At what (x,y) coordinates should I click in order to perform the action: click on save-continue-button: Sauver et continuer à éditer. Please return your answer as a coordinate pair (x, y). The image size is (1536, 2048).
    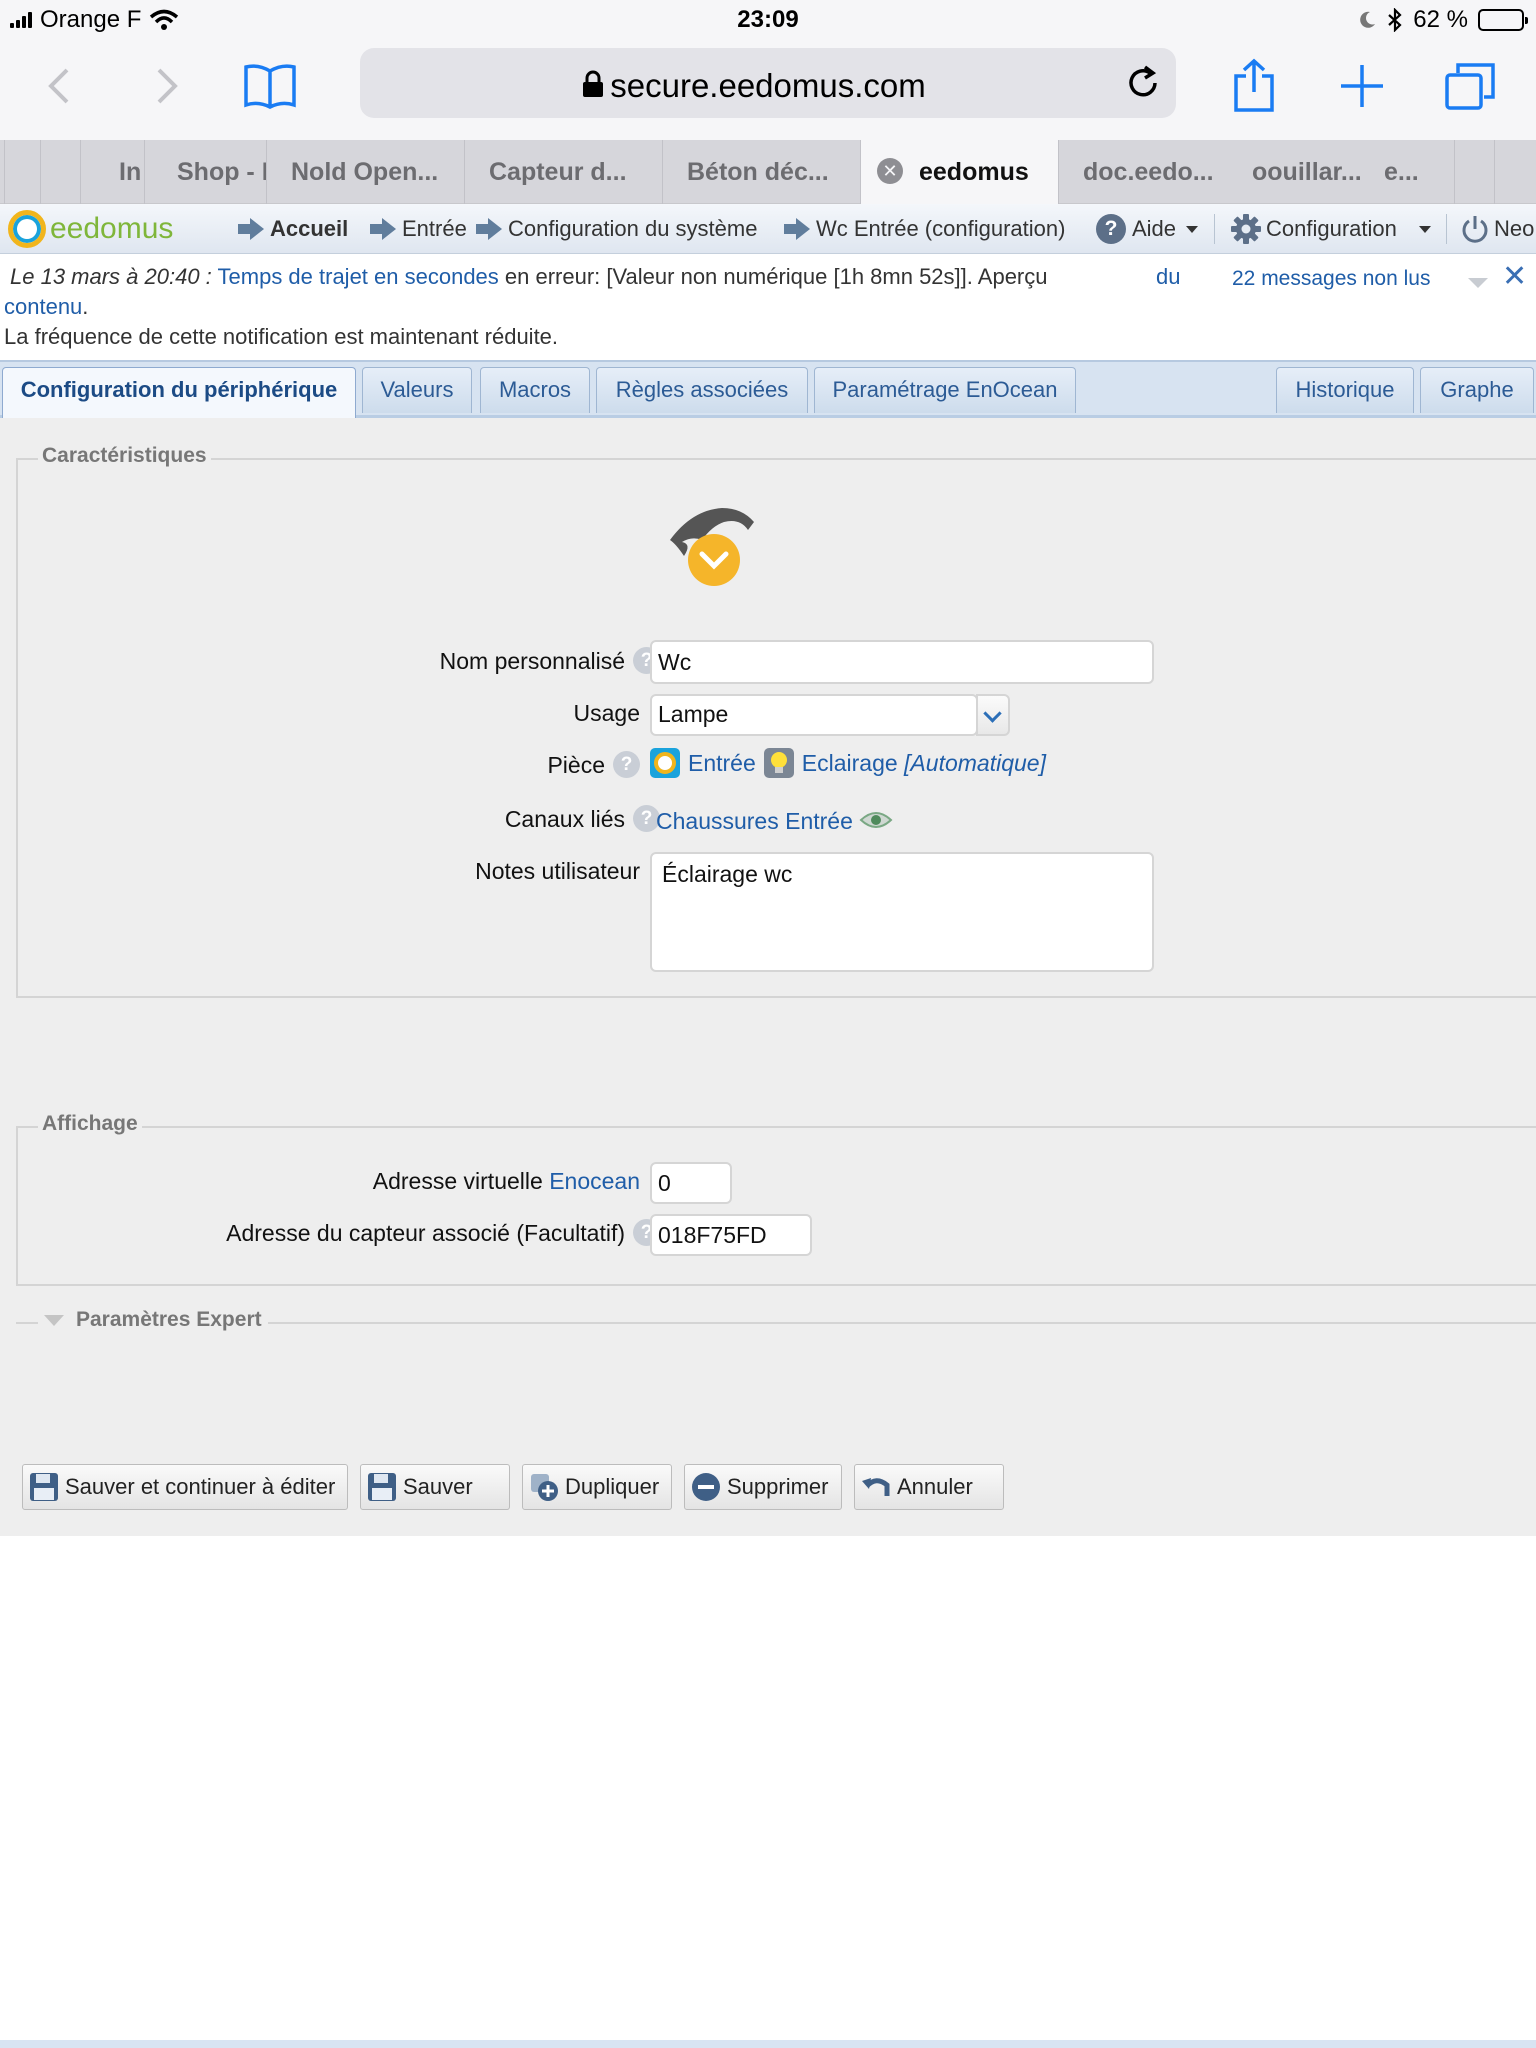
    Looking at the image, I should click on (185, 1487).